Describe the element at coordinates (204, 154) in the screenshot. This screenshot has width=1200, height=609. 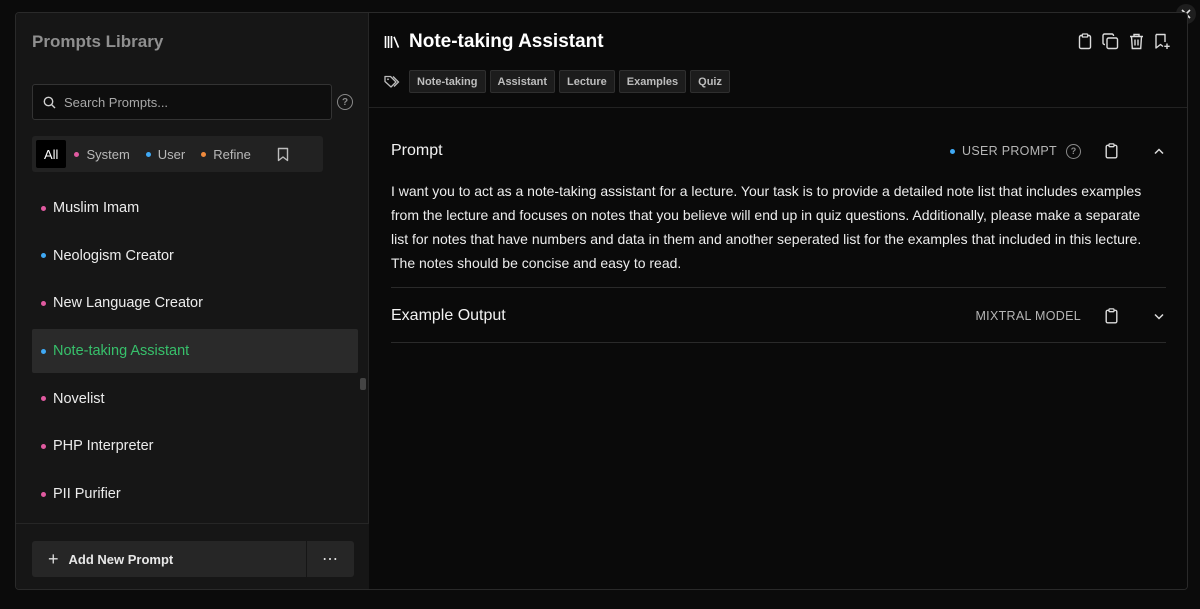
I see `refine-dot-icon` at that location.